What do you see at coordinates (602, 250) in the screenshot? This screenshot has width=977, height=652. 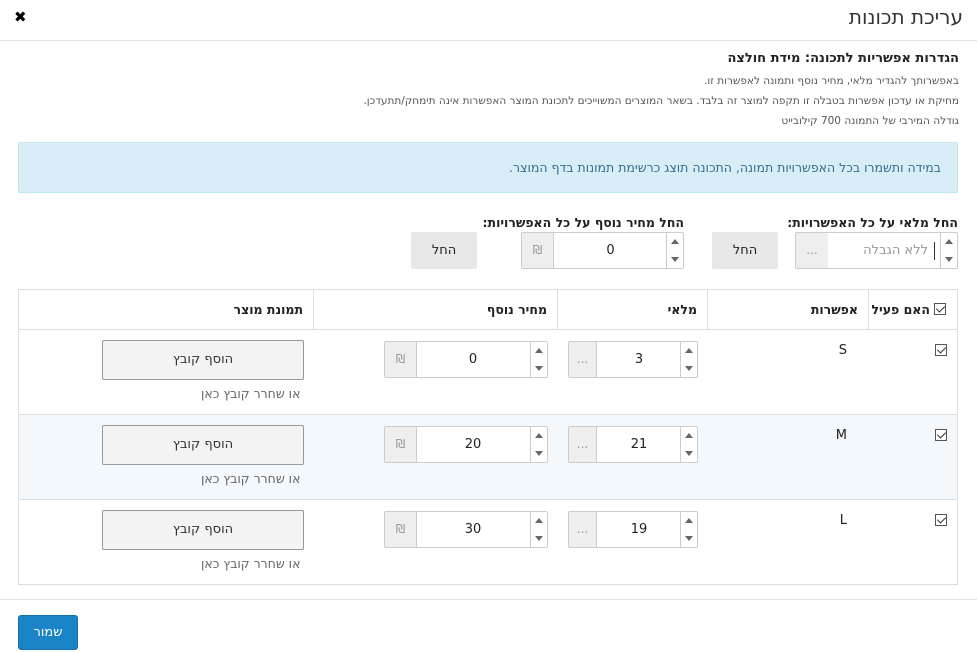 I see `bulk-price-input: 0 ₪` at bounding box center [602, 250].